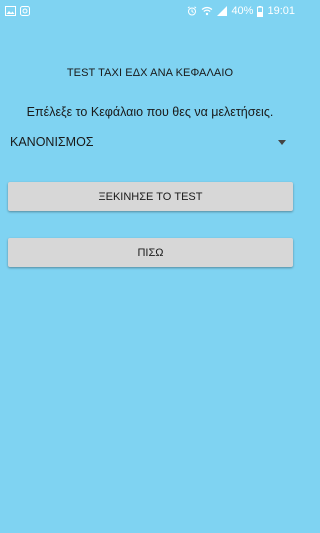 The width and height of the screenshot is (320, 533). Describe the element at coordinates (282, 142) in the screenshot. I see `dropdown-arrow-icon` at that location.